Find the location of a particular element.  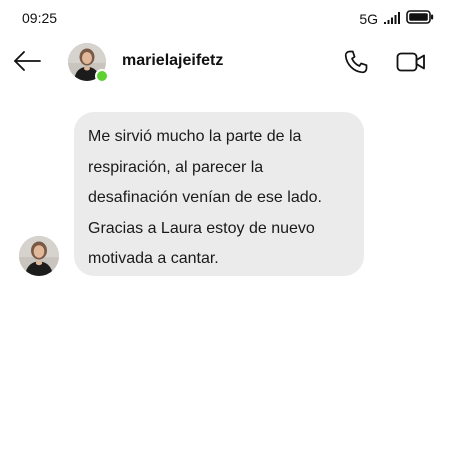

back-button is located at coordinates (27, 63).